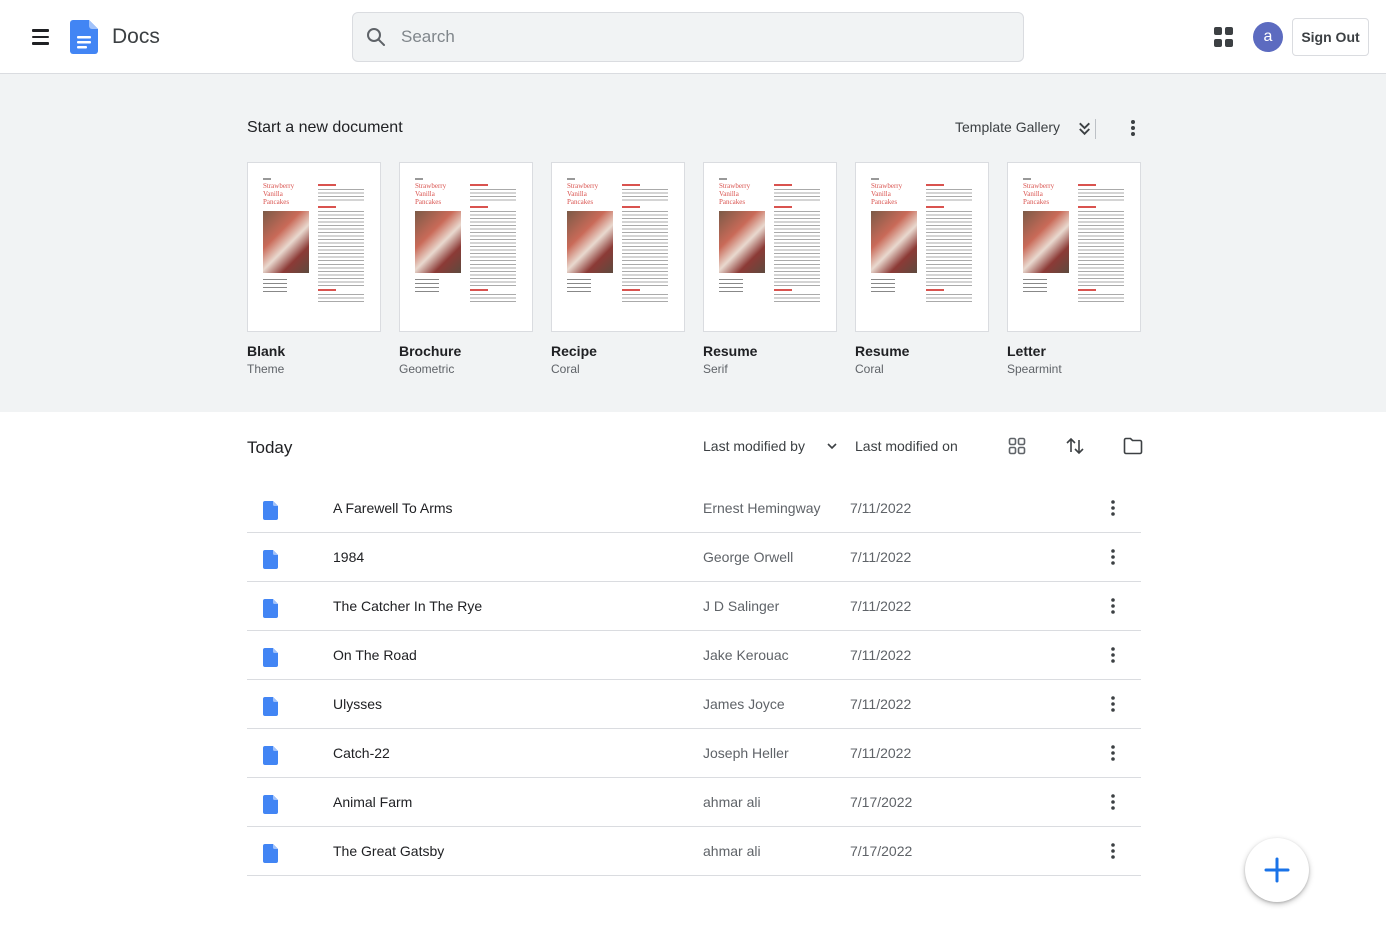  I want to click on chevron-down-icon, so click(832, 446).